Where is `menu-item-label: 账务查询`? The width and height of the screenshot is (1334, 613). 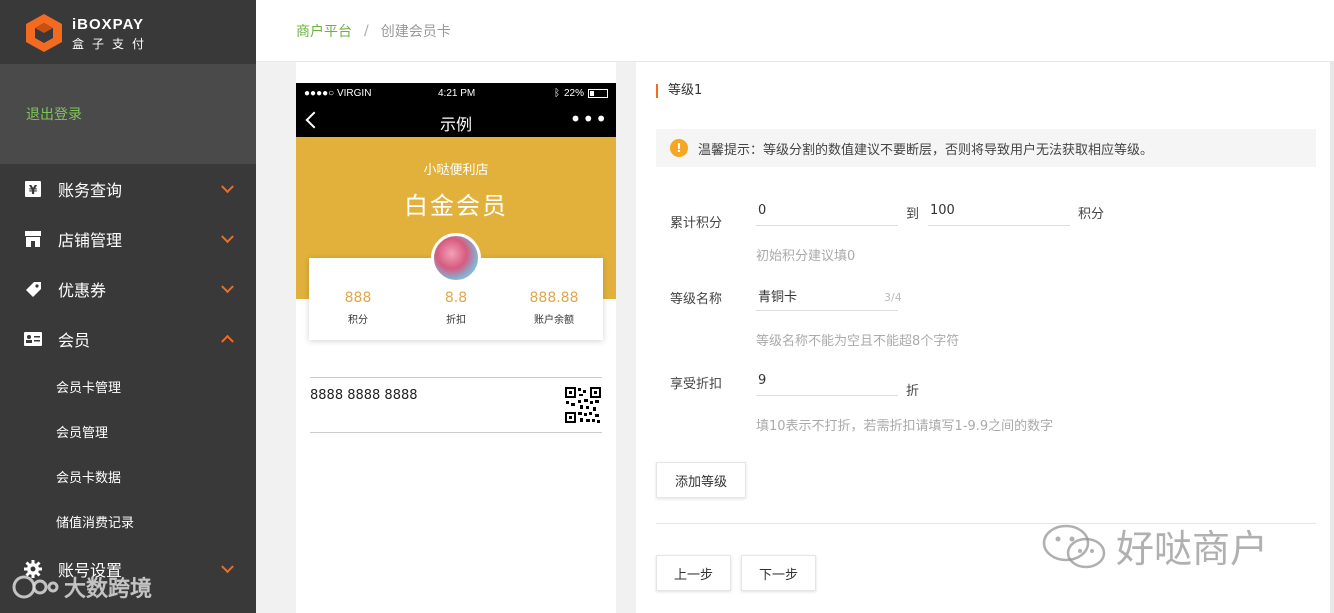
menu-item-label: 账务查询 is located at coordinates (90, 190).